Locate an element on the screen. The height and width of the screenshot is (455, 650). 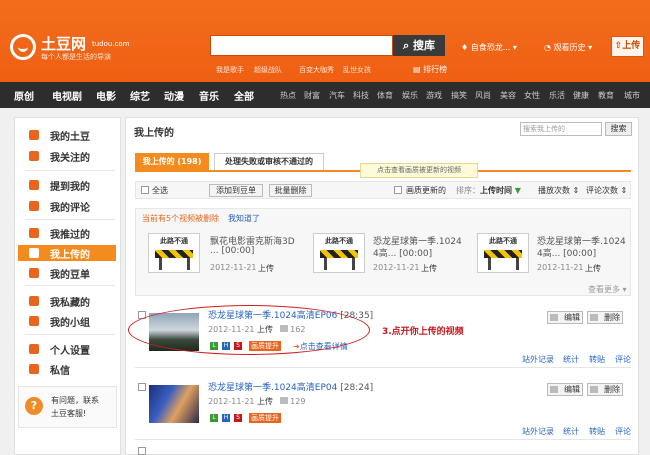
edit-icon is located at coordinates (554, 389).